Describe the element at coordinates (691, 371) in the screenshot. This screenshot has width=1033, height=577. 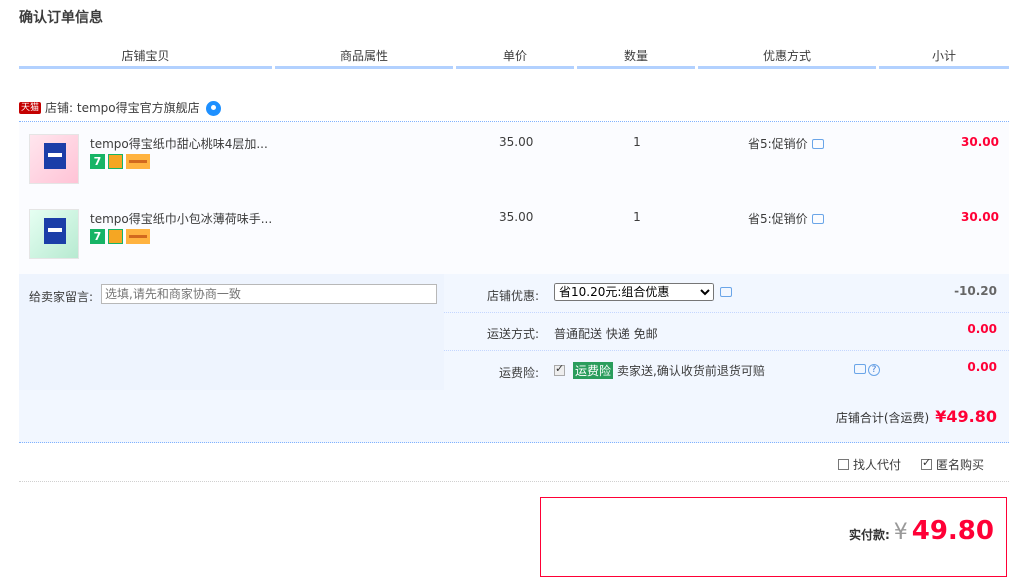
I see `insurance-text: 卖家送,确认收货前退货可赔` at that location.